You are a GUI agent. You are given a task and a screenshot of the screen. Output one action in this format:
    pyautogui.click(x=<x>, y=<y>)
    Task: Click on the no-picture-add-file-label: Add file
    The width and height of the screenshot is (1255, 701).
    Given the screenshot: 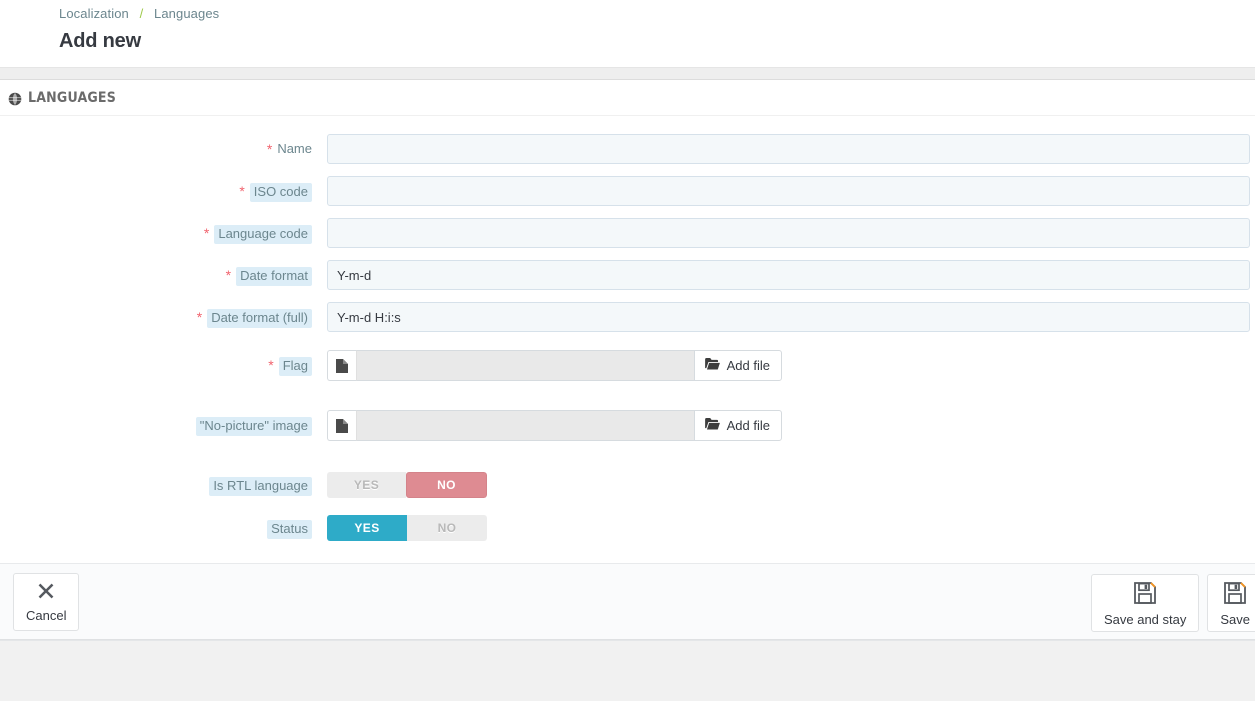 What is the action you would take?
    pyautogui.click(x=748, y=425)
    